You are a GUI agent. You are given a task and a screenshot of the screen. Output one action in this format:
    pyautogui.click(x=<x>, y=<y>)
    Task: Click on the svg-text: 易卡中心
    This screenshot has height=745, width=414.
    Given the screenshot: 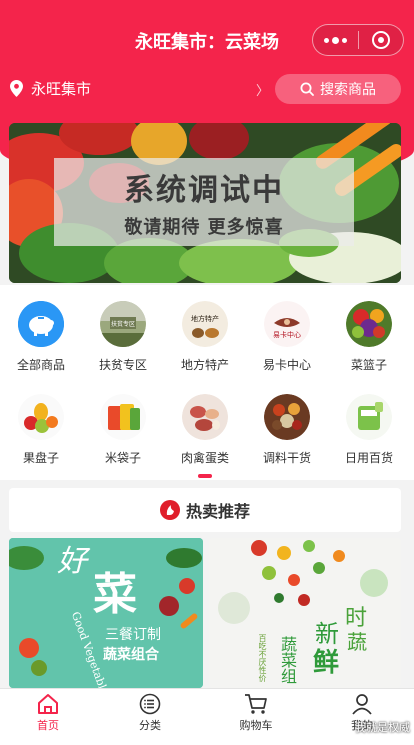 What is the action you would take?
    pyautogui.click(x=287, y=334)
    